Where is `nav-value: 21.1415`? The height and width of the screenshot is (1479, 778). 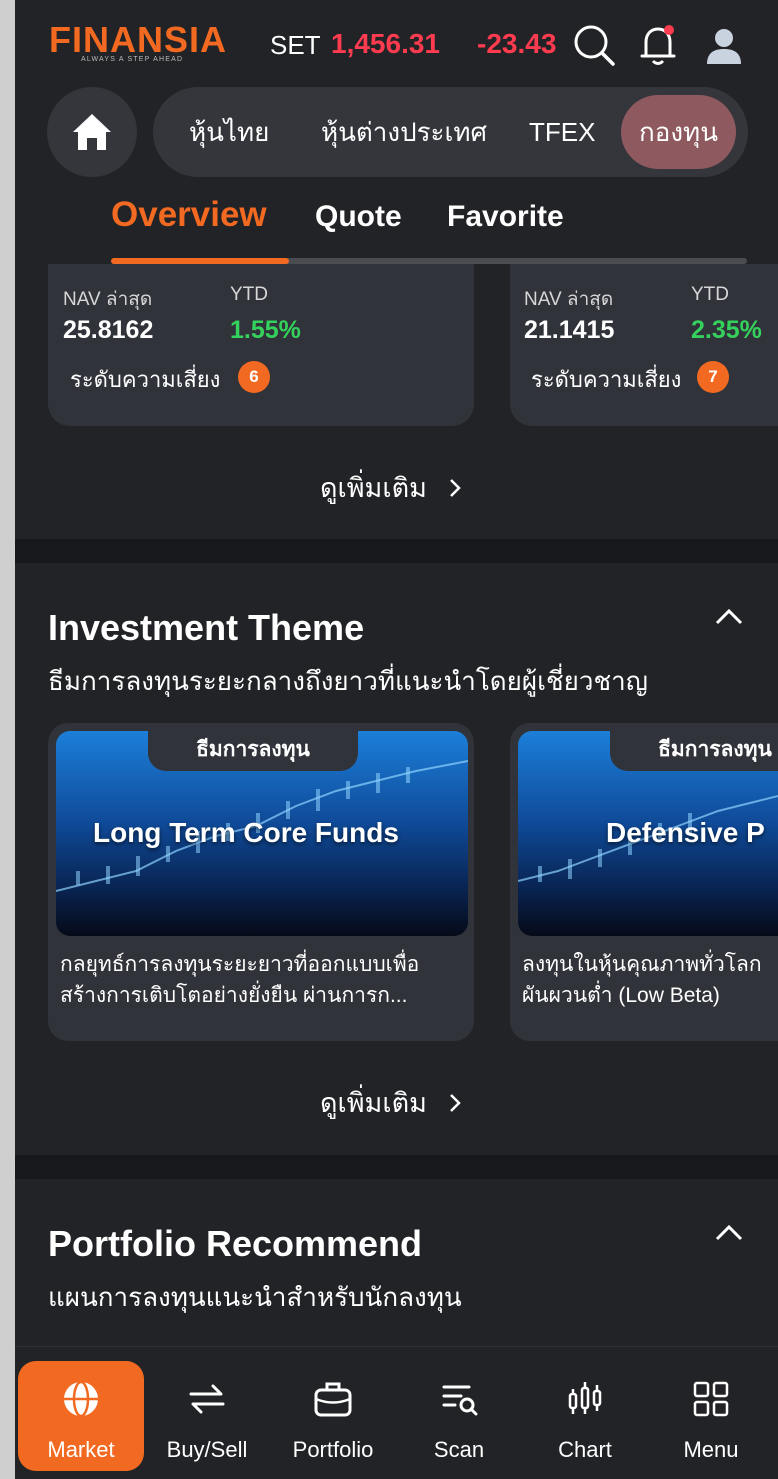
nav-value: 21.1415 is located at coordinates (569, 330).